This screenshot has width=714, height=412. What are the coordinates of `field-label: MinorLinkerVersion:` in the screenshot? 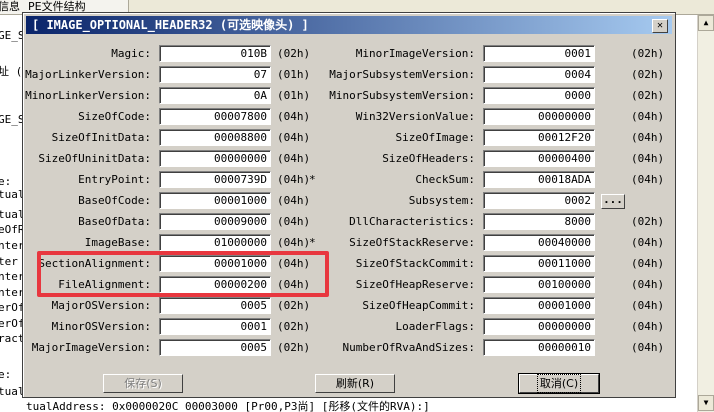 It's located at (88, 95).